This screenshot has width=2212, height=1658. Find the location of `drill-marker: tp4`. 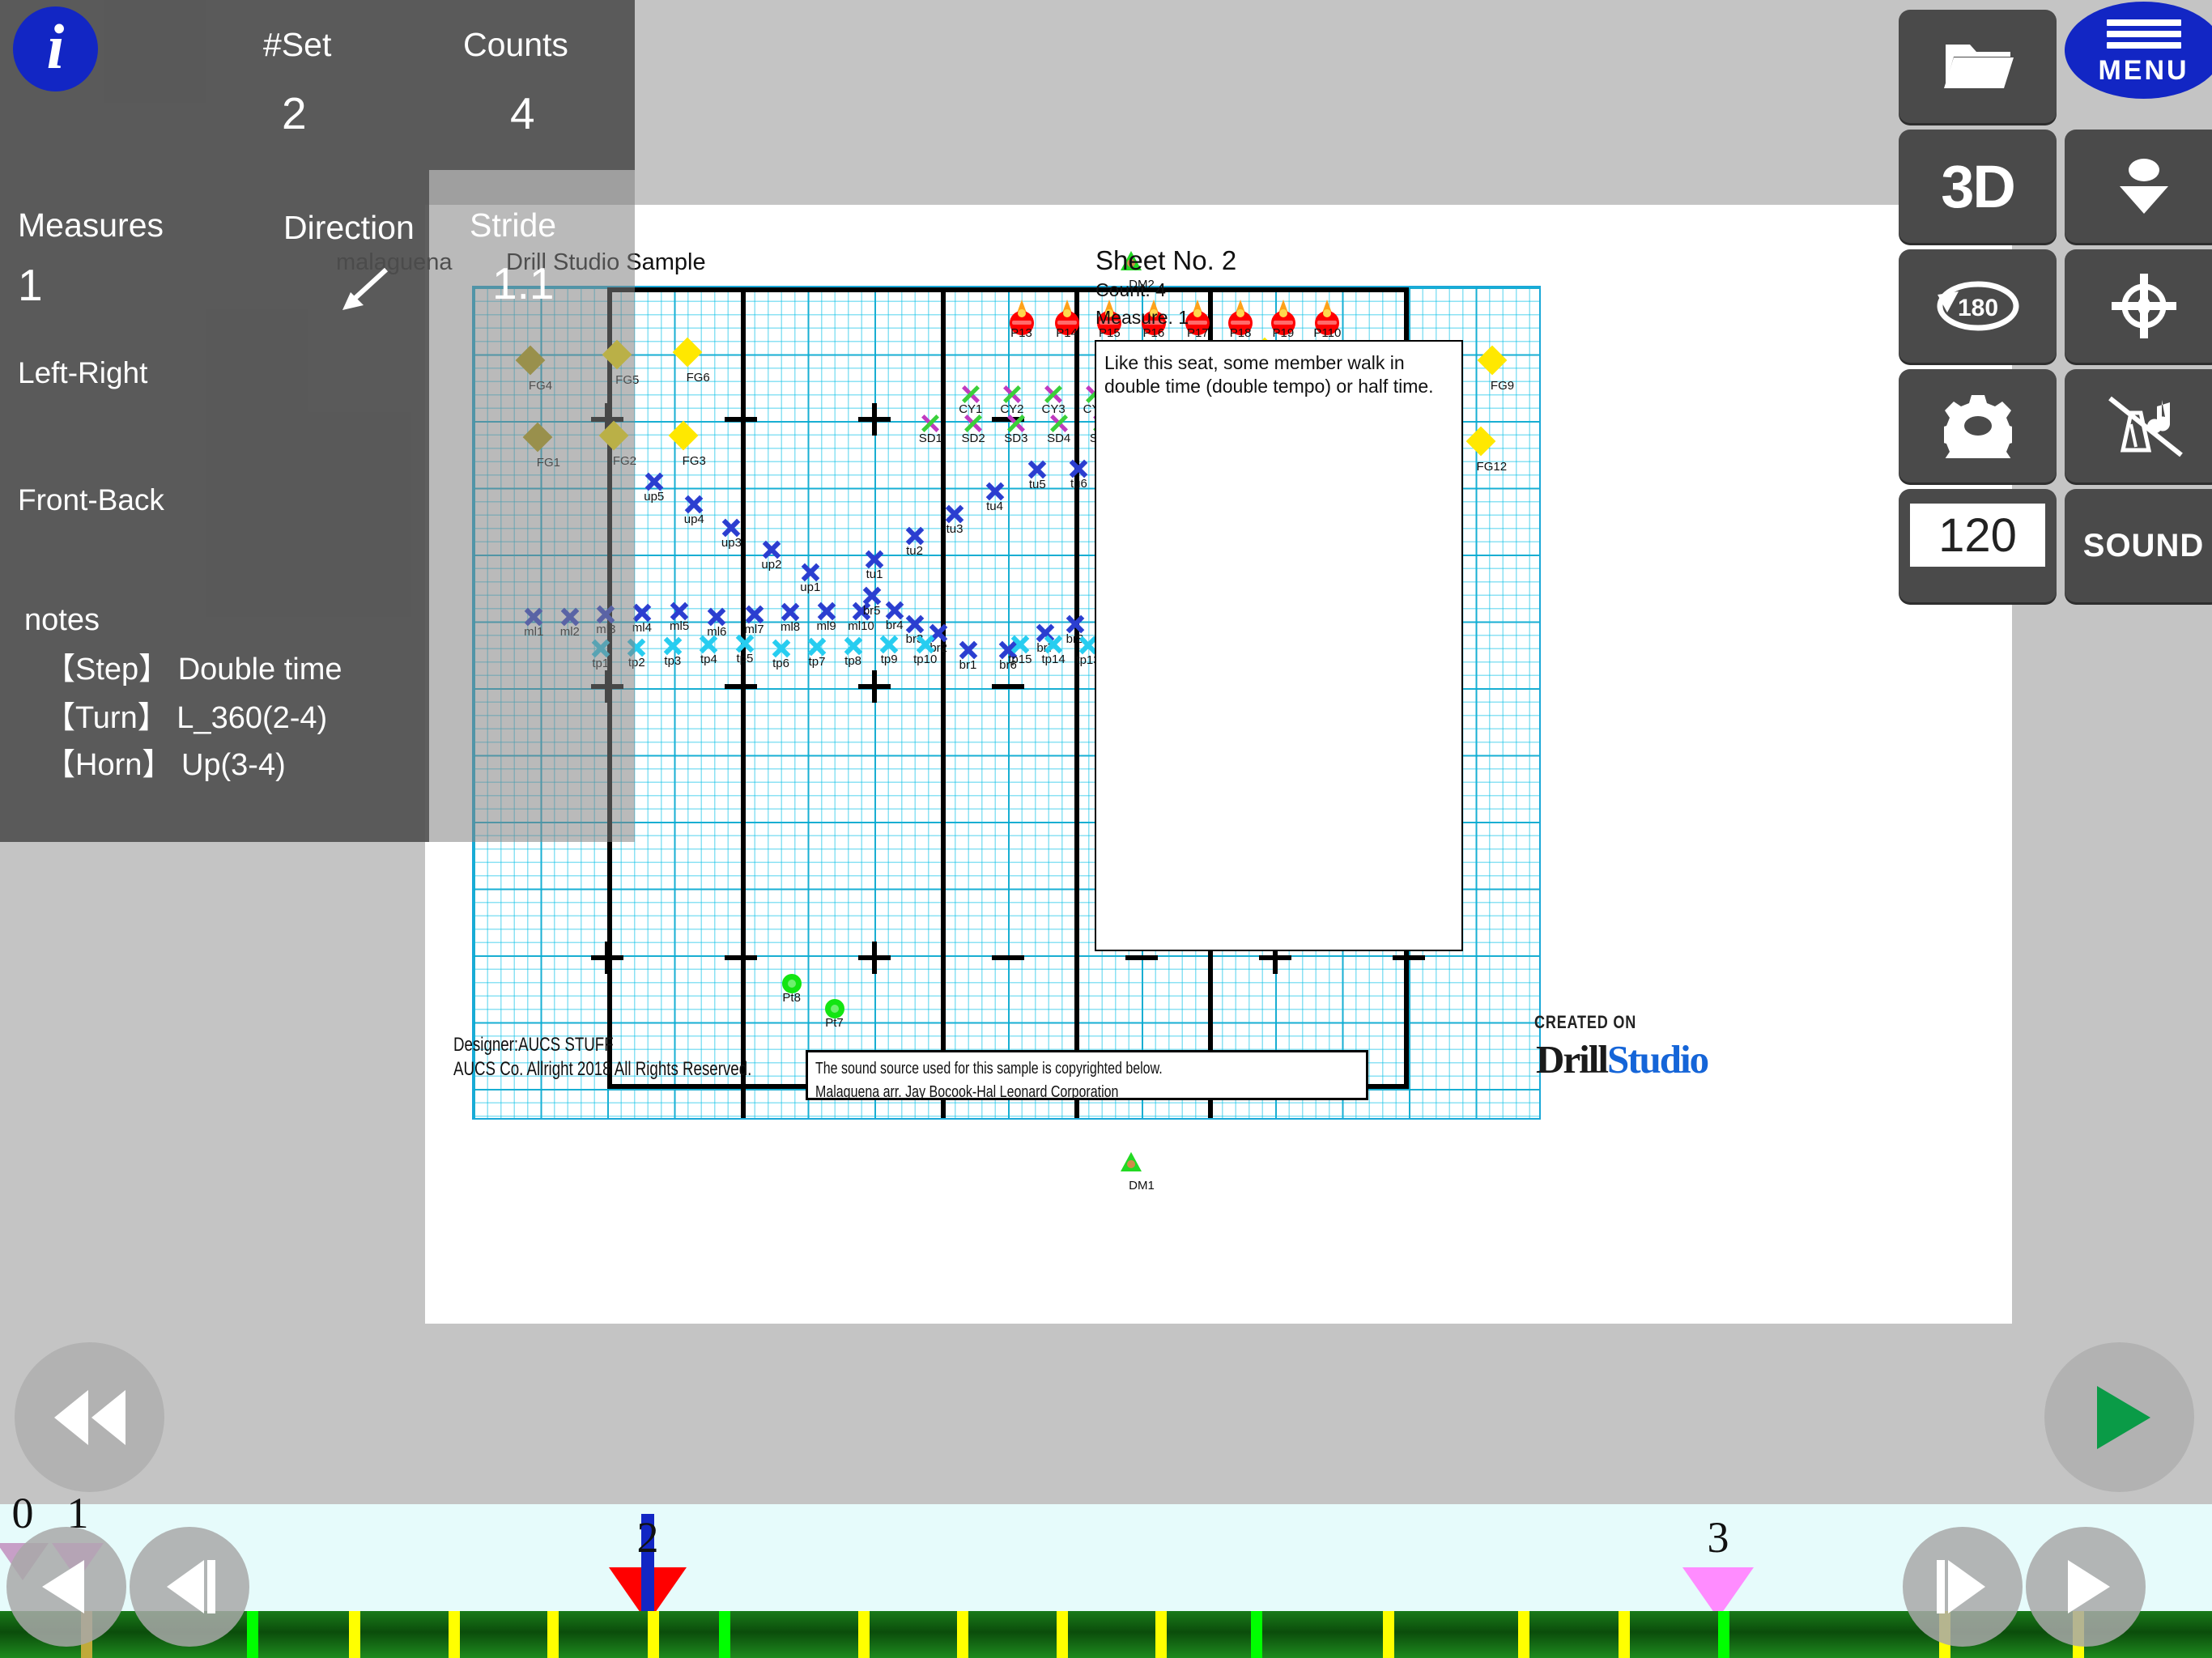

drill-marker: tp4 is located at coordinates (708, 649).